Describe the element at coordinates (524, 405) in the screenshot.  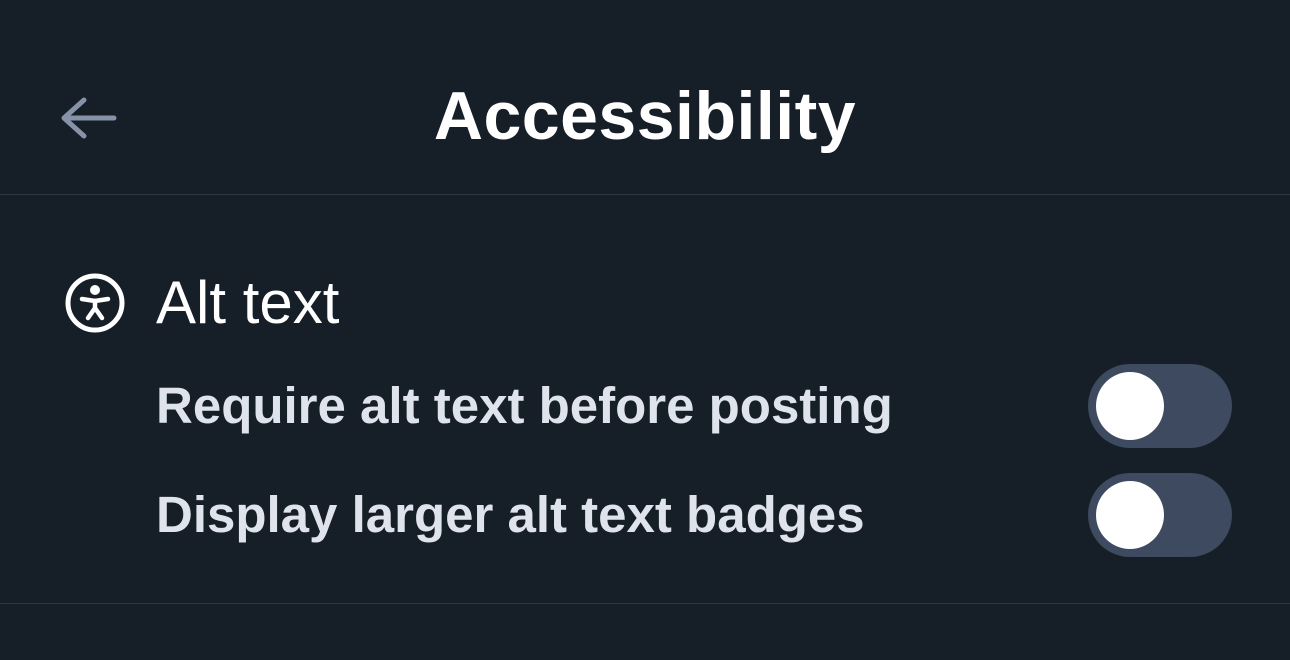
I see `setting-label-require-alt-text: Require alt text before posting` at that location.